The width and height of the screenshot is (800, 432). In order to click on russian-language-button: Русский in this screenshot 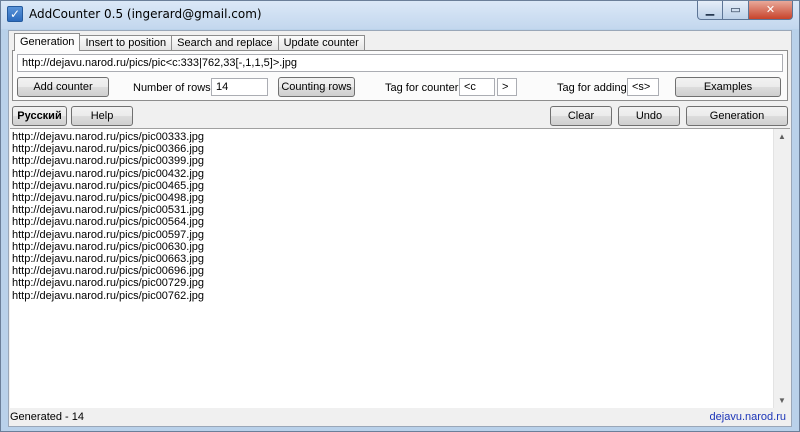, I will do `click(39, 116)`.